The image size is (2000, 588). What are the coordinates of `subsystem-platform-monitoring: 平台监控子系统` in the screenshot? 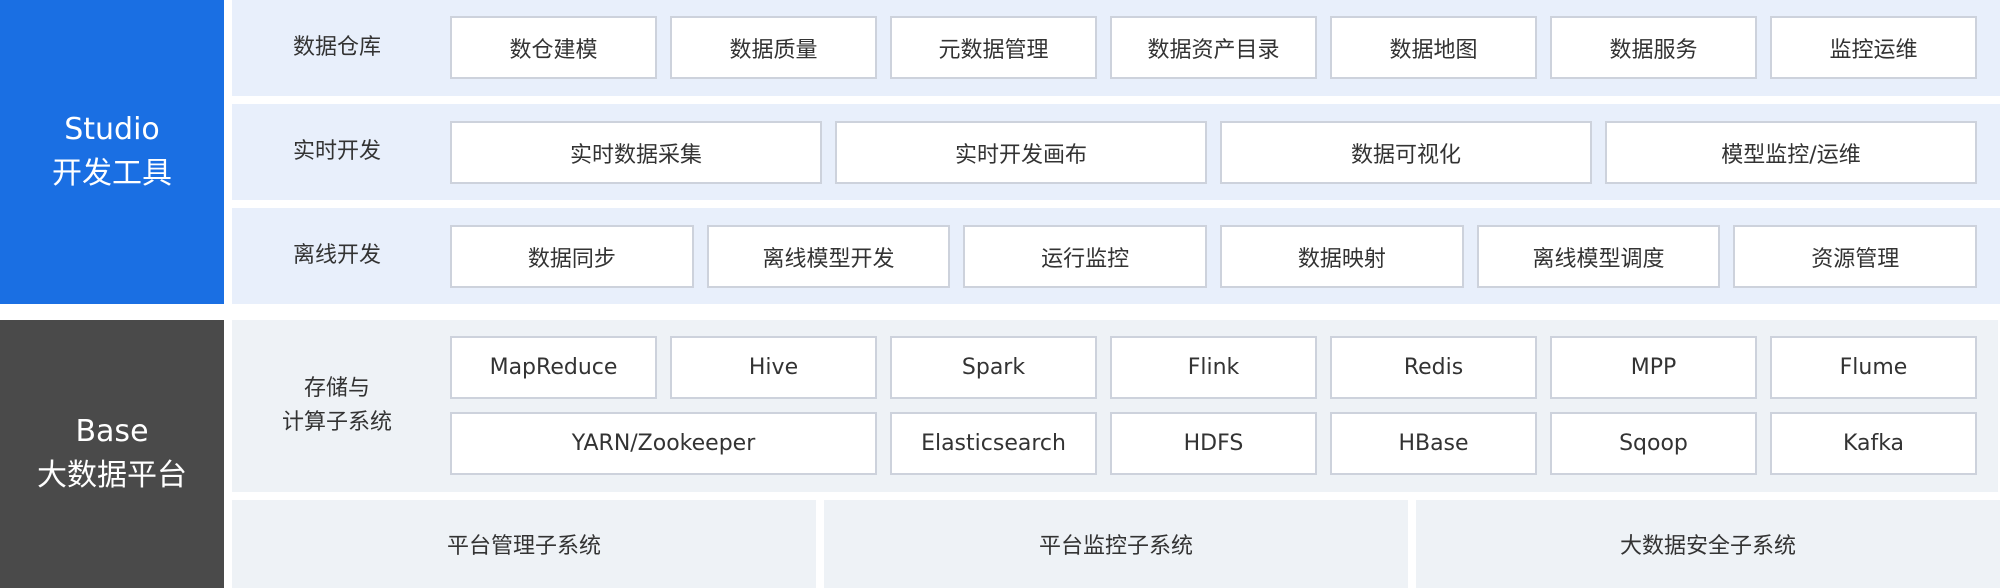 It's located at (1116, 544).